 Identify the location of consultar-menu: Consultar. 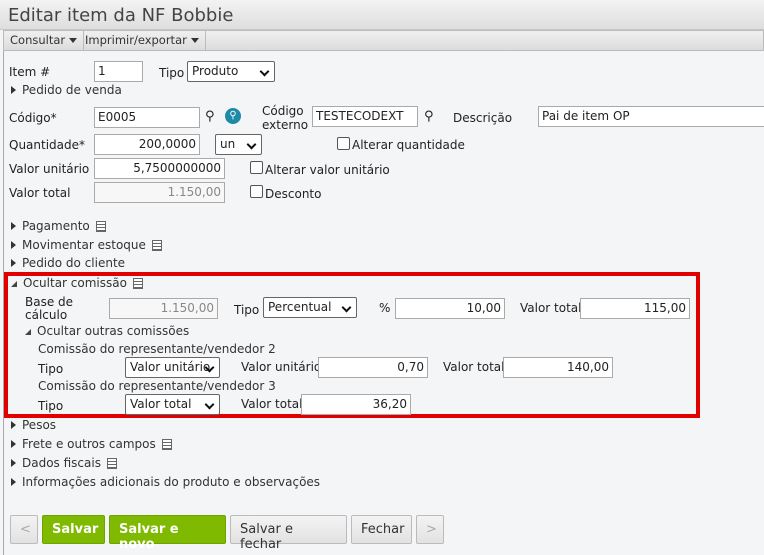
(44, 40).